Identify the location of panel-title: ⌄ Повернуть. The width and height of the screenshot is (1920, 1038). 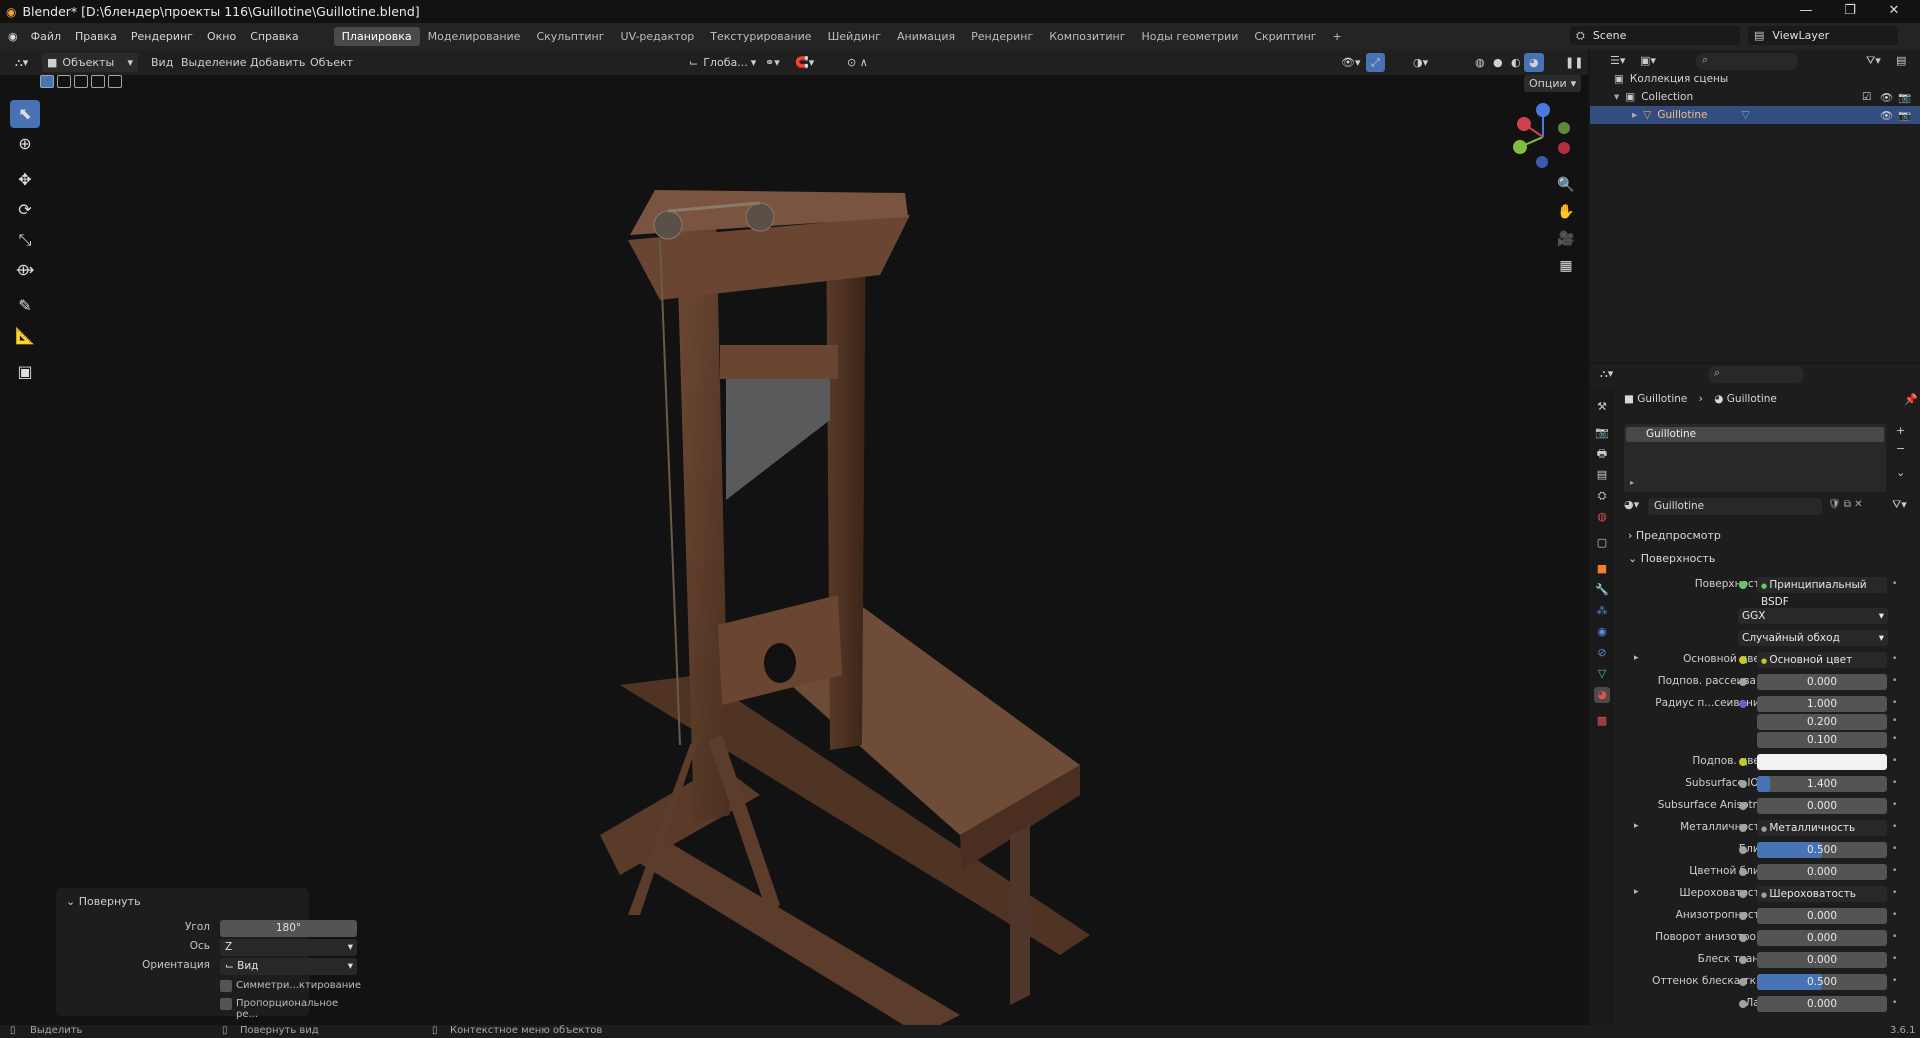
(103, 901).